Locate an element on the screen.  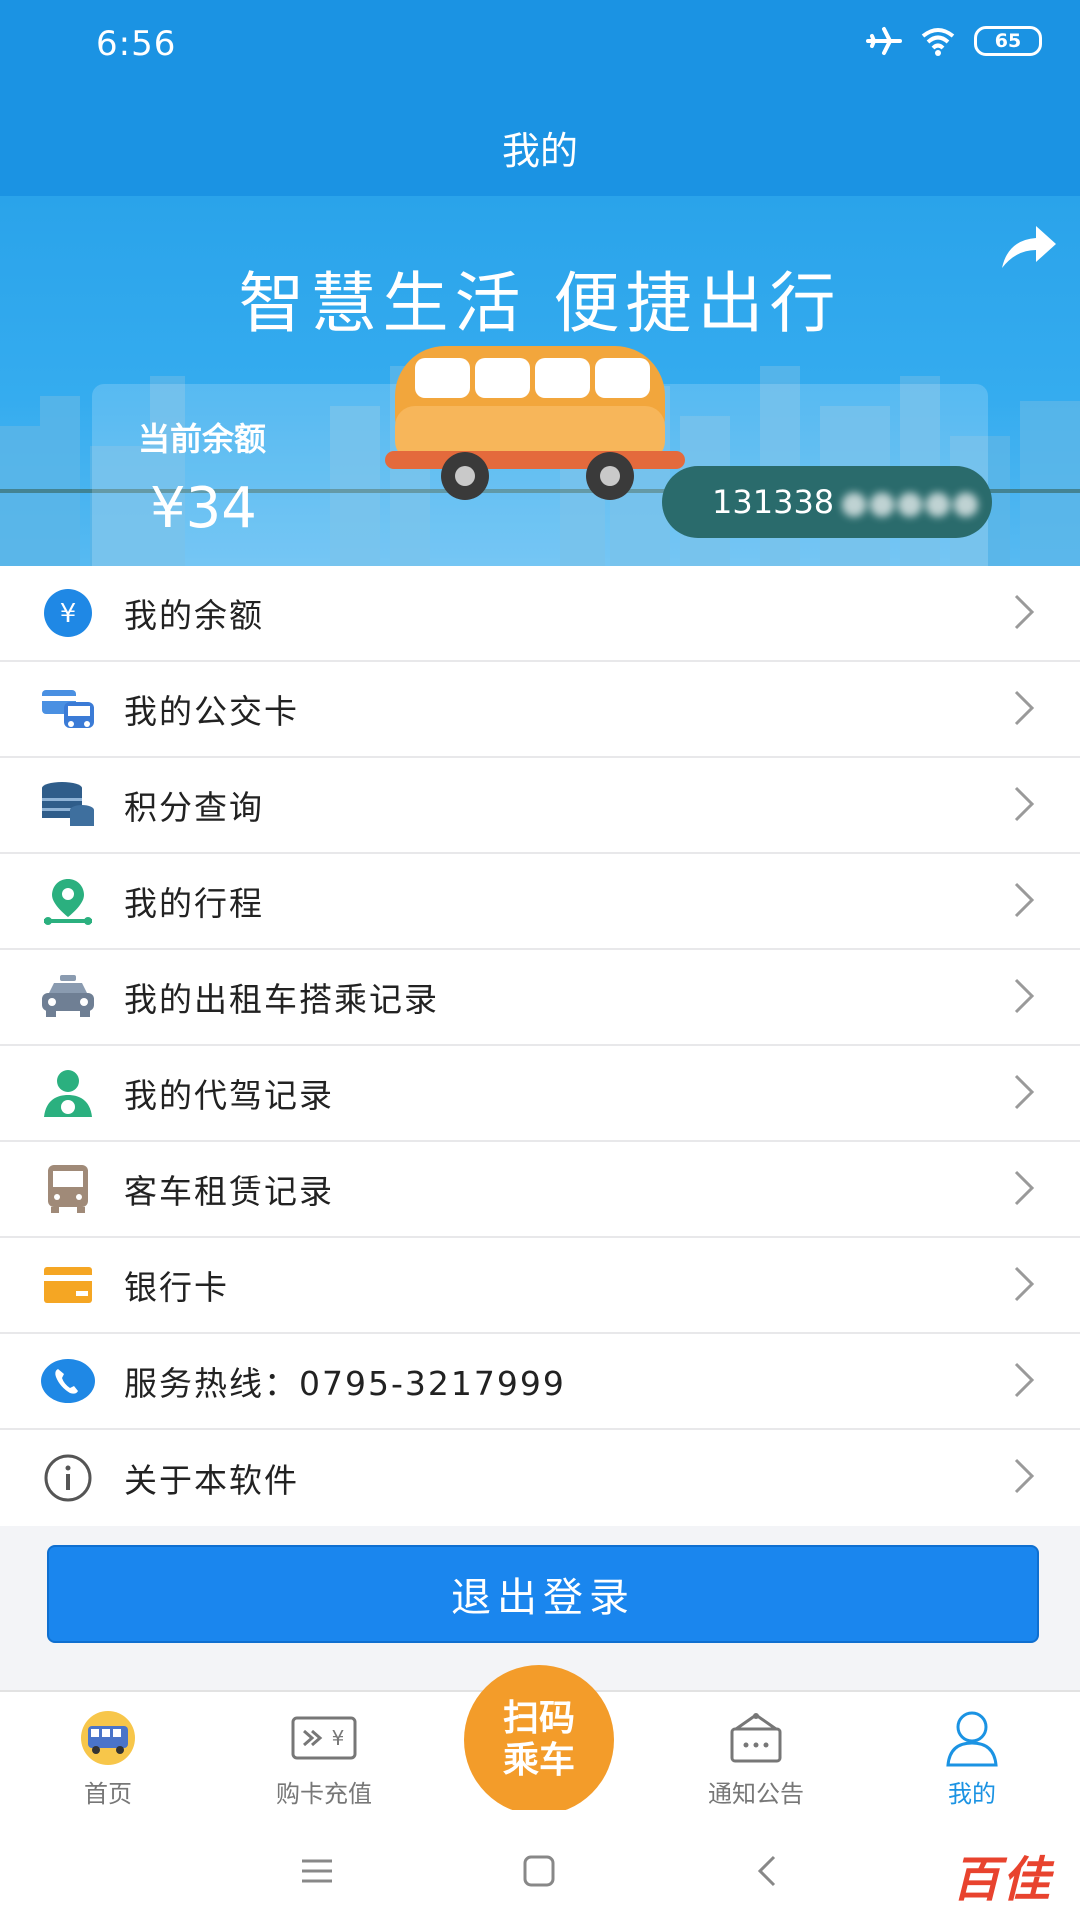
user-profile-icon is located at coordinates (972, 1739).